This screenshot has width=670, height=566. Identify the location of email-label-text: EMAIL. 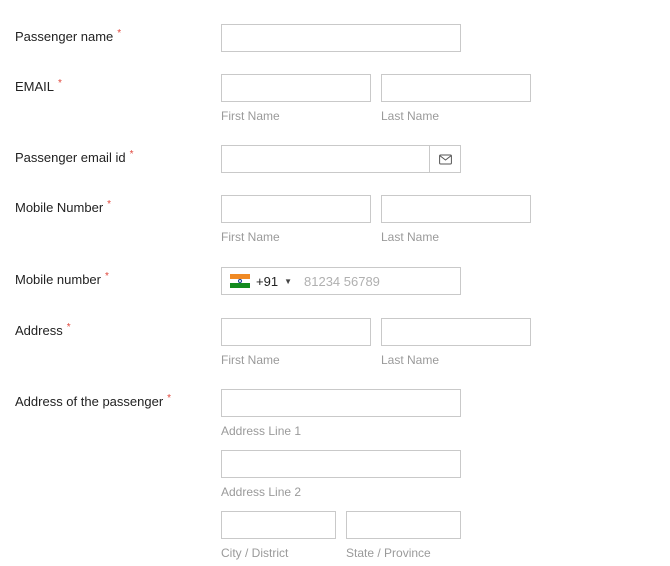
(35, 86).